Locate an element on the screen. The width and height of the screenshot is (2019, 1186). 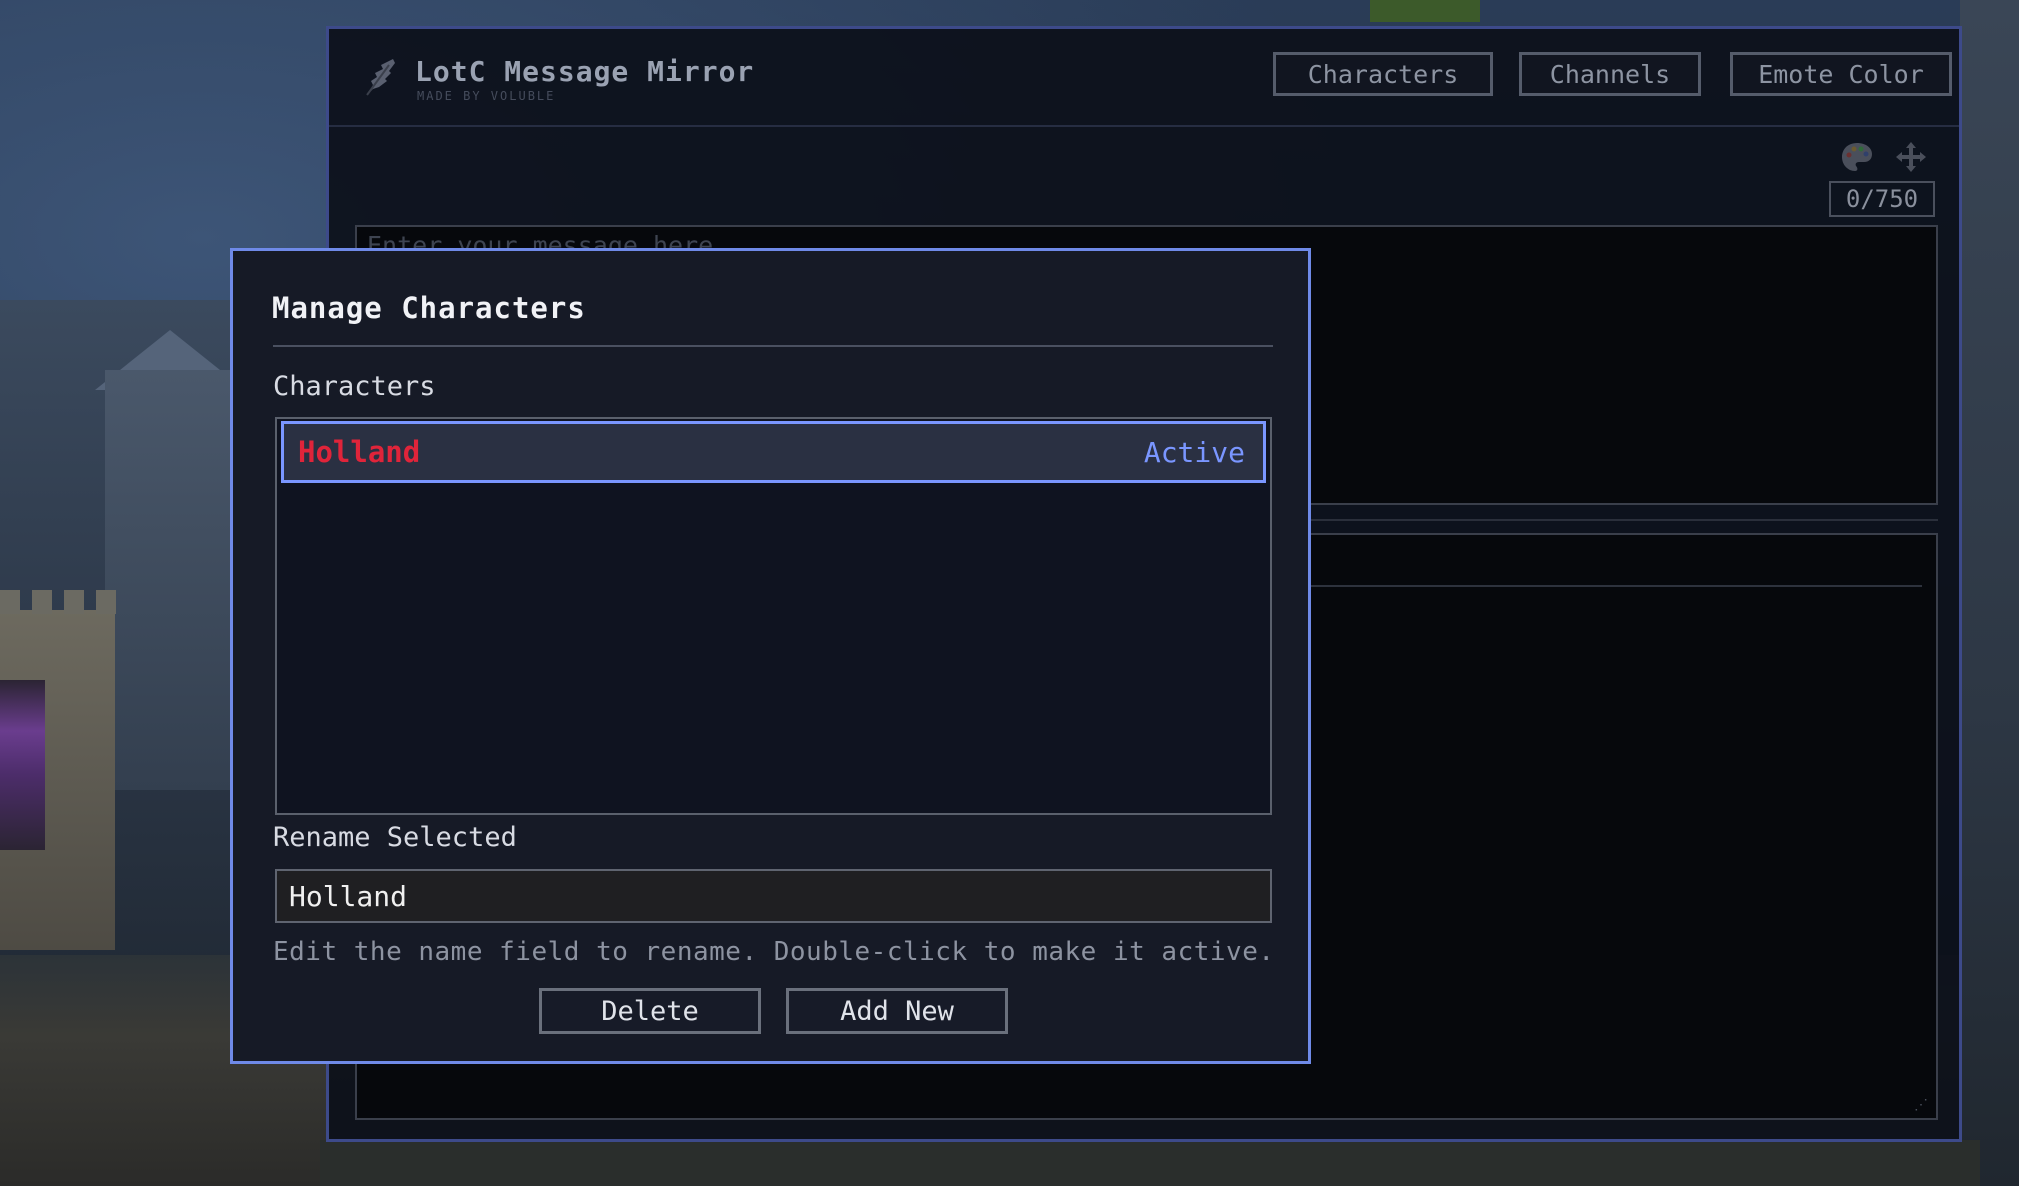
resize-grip-icon: ⋰ is located at coordinates (1923, 1105).